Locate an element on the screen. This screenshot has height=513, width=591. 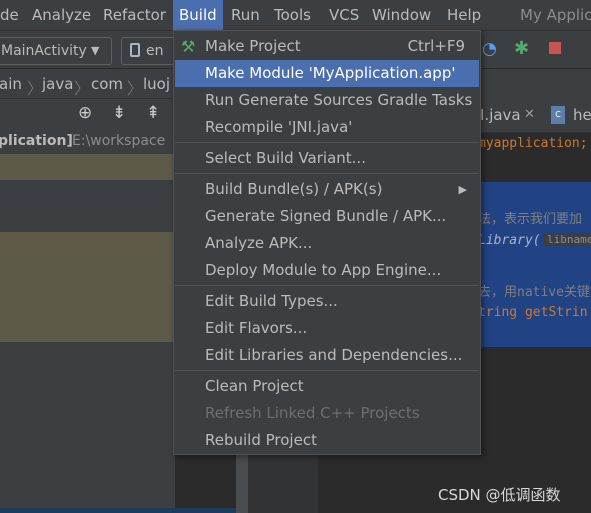
menu-item-build-bundle: Build Bundle(s) / APK(s) ▶ is located at coordinates (327, 189).